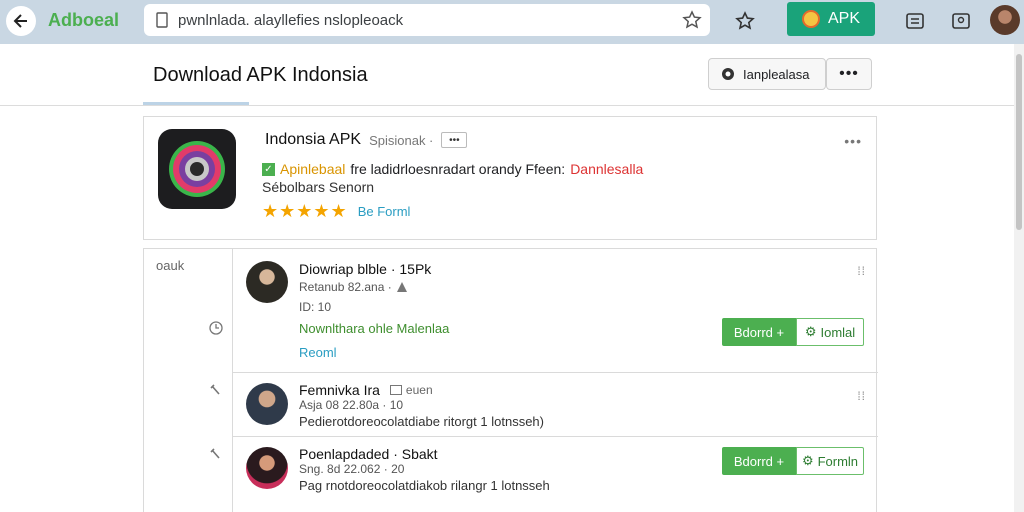 Image resolution: width=1024 pixels, height=512 pixels. Describe the element at coordinates (507, 105) in the screenshot. I see `header-divider` at that location.